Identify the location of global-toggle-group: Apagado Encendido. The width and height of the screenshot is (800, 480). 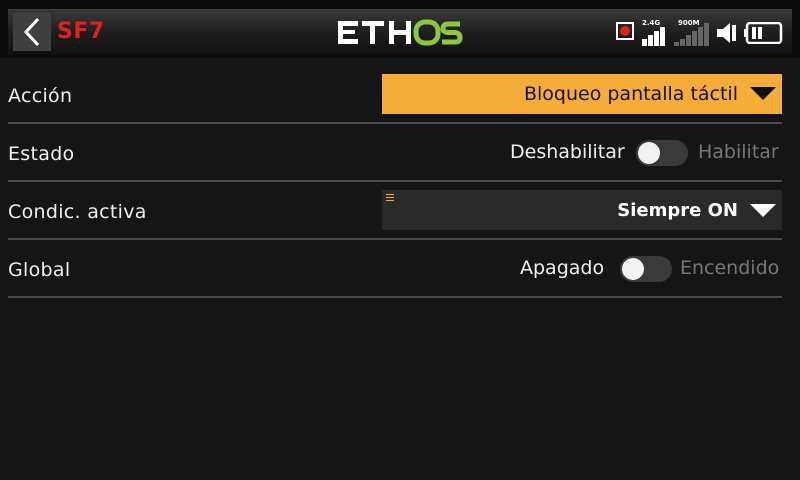
(650, 270).